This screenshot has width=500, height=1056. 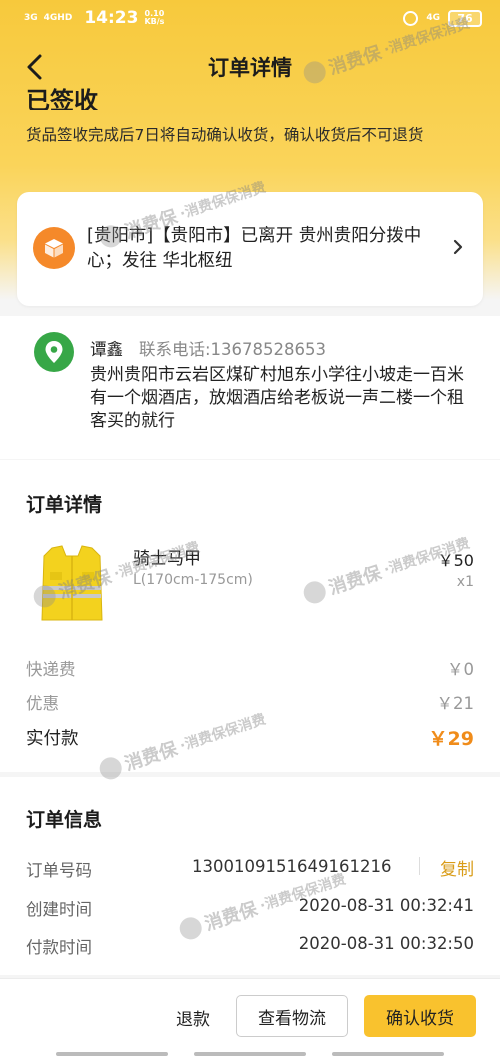 What do you see at coordinates (386, 943) in the screenshot?
I see `payment-time-value: 2020-08-31 00:32:50` at bounding box center [386, 943].